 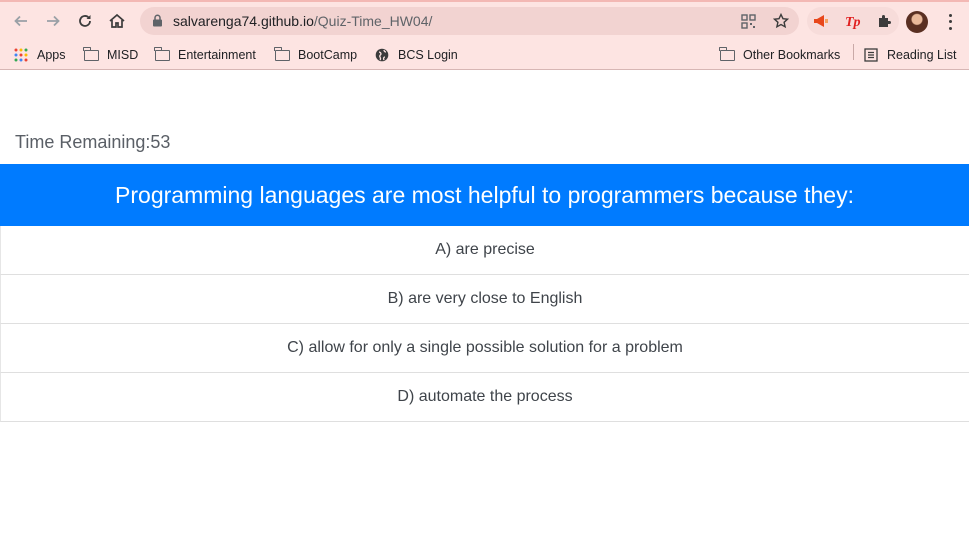 I want to click on bookmark-entertainment: Entertainment, so click(x=205, y=55).